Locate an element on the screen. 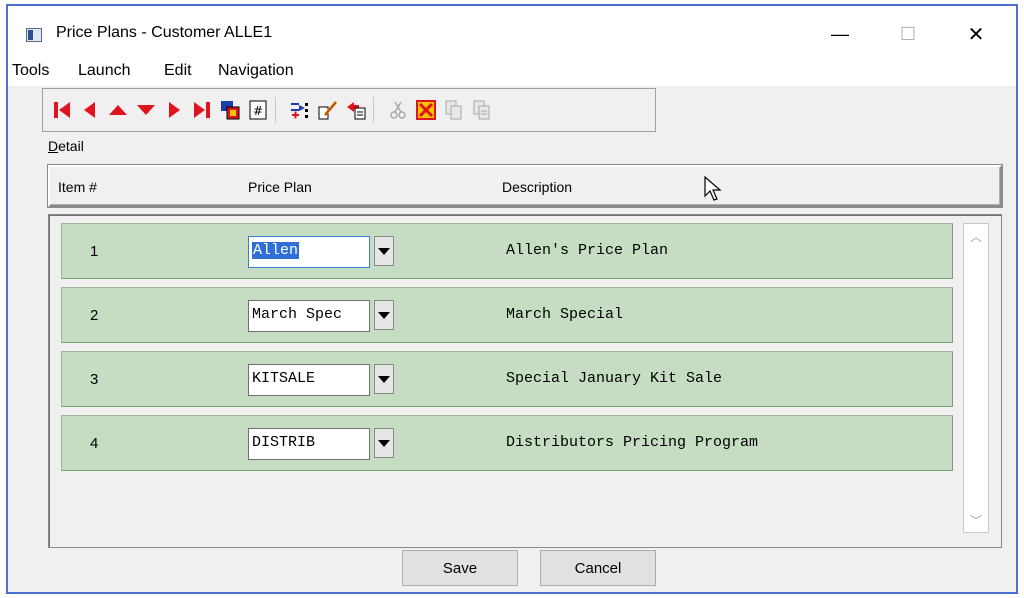 This screenshot has height=598, width=1024. detail-label: Detail is located at coordinates (66, 146).